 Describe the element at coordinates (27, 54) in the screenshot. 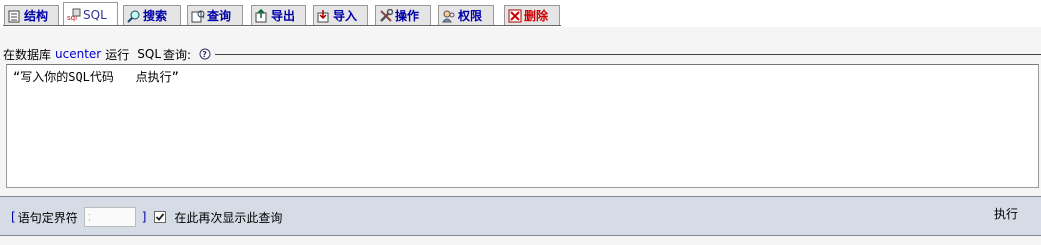

I see `legend-prefix: 在数据库` at that location.